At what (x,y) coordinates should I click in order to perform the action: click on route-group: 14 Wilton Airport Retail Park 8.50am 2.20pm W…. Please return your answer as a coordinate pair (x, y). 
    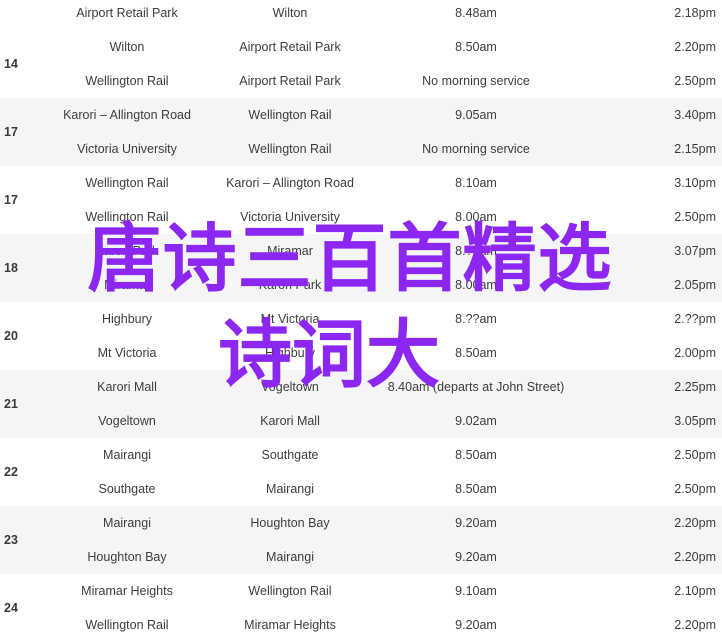
    Looking at the image, I should click on (361, 64).